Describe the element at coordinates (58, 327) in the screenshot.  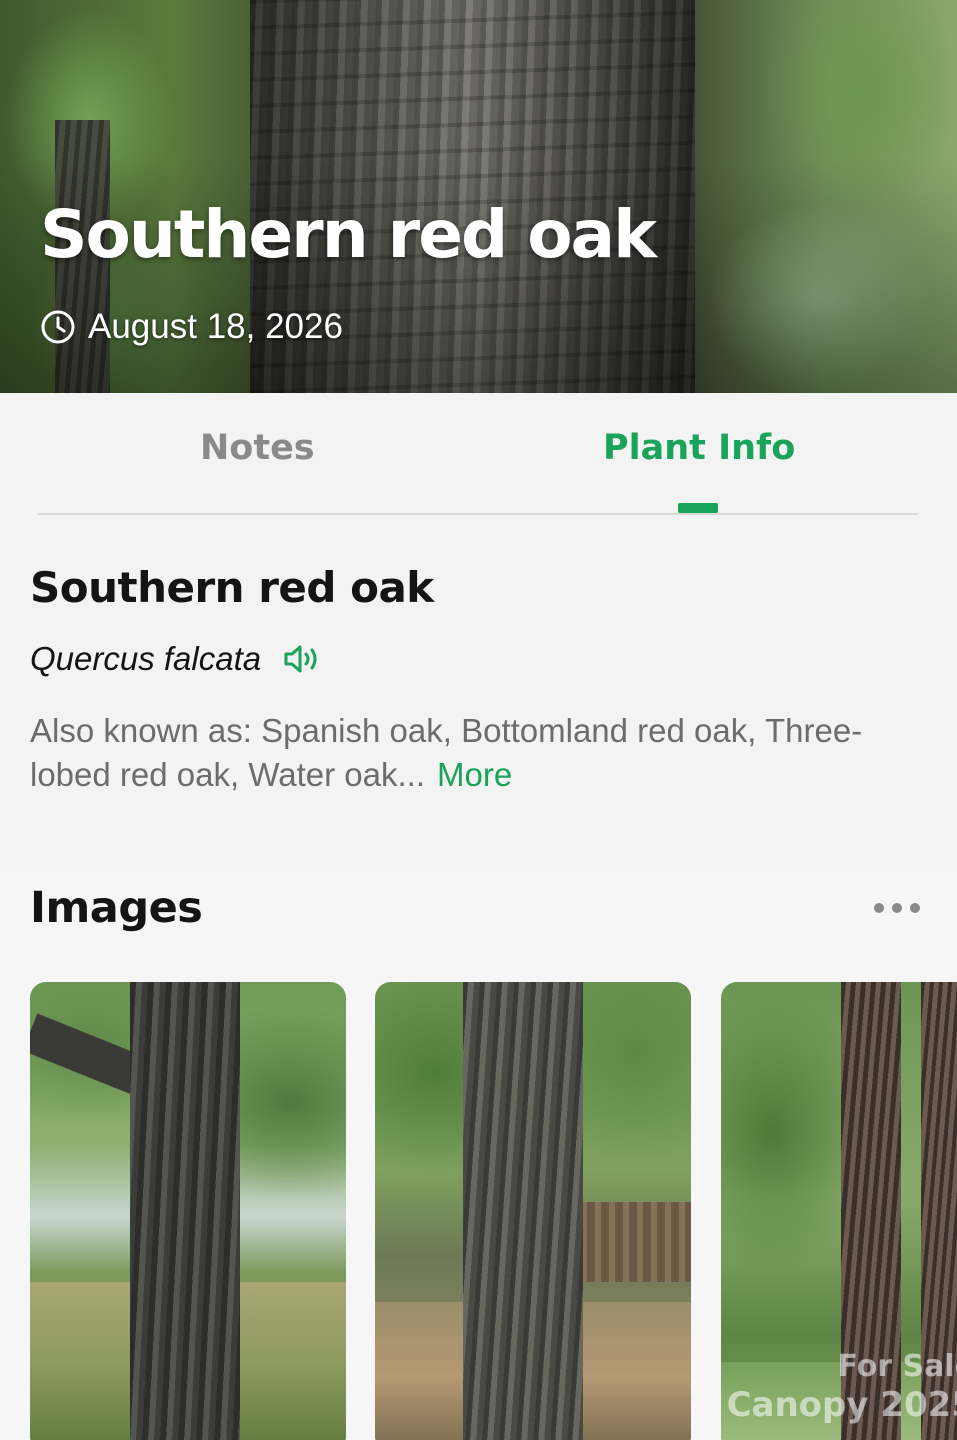
I see `clock-icon` at that location.